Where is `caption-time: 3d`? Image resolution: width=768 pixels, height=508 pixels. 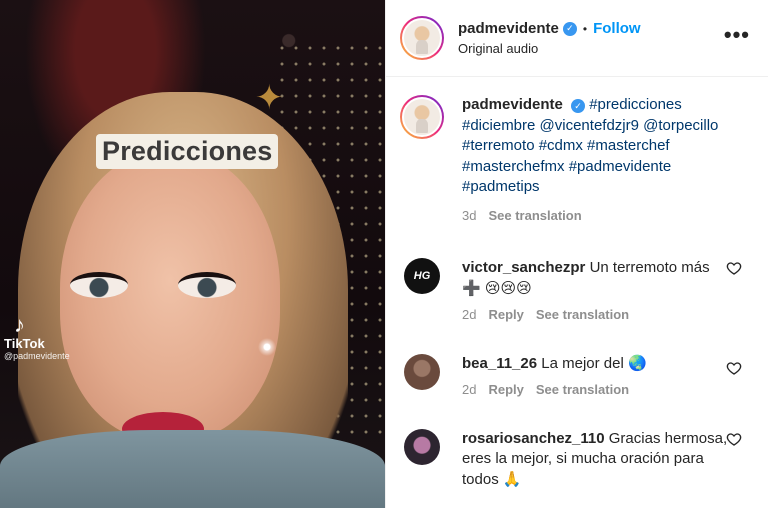 caption-time: 3d is located at coordinates (469, 215).